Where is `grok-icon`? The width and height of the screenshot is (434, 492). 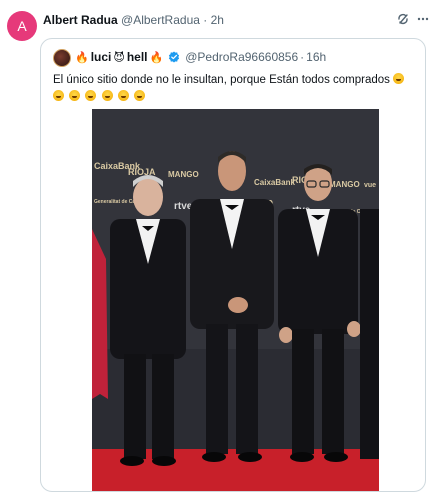 grok-icon is located at coordinates (403, 19).